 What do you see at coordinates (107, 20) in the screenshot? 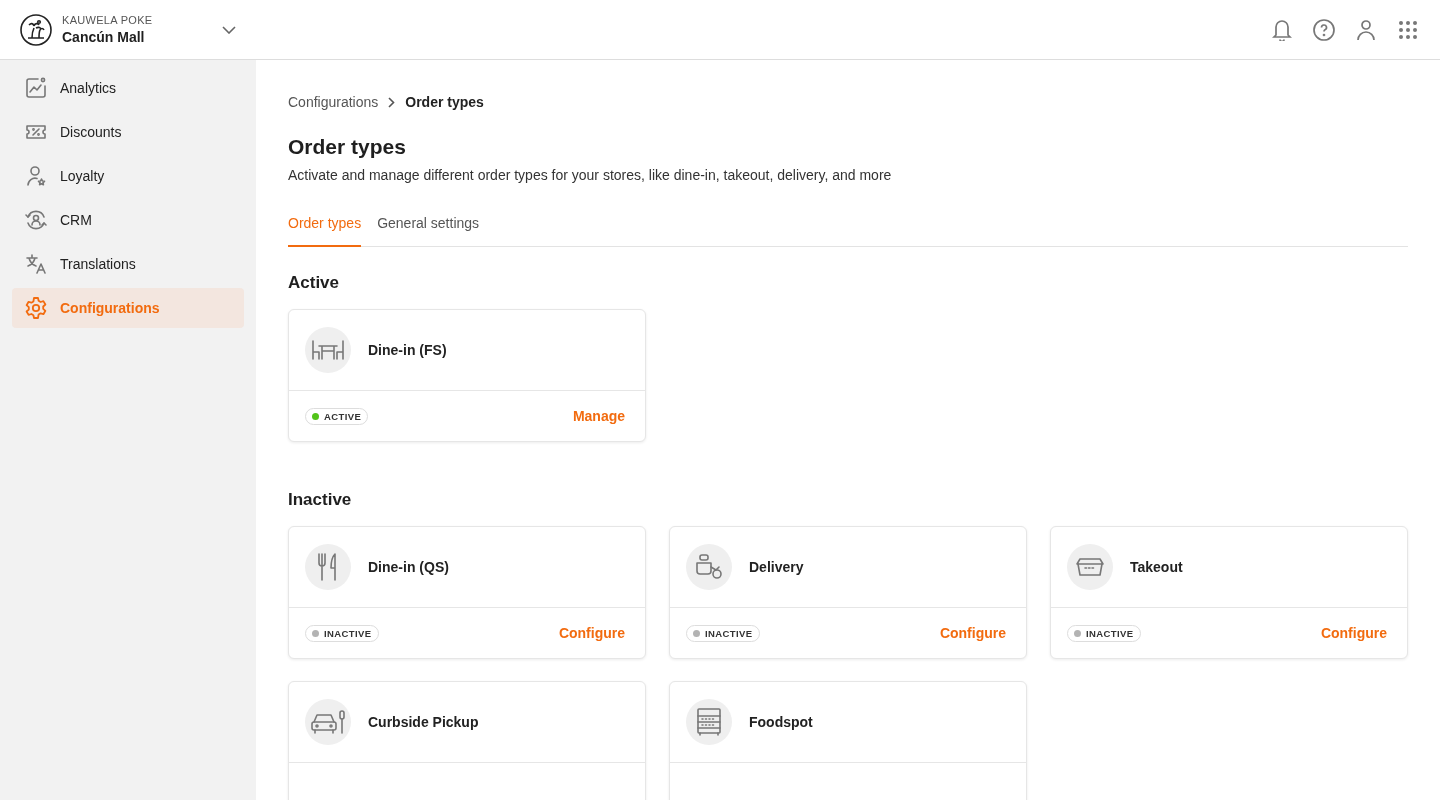
I see `brand-name: KAUWELA POKE` at bounding box center [107, 20].